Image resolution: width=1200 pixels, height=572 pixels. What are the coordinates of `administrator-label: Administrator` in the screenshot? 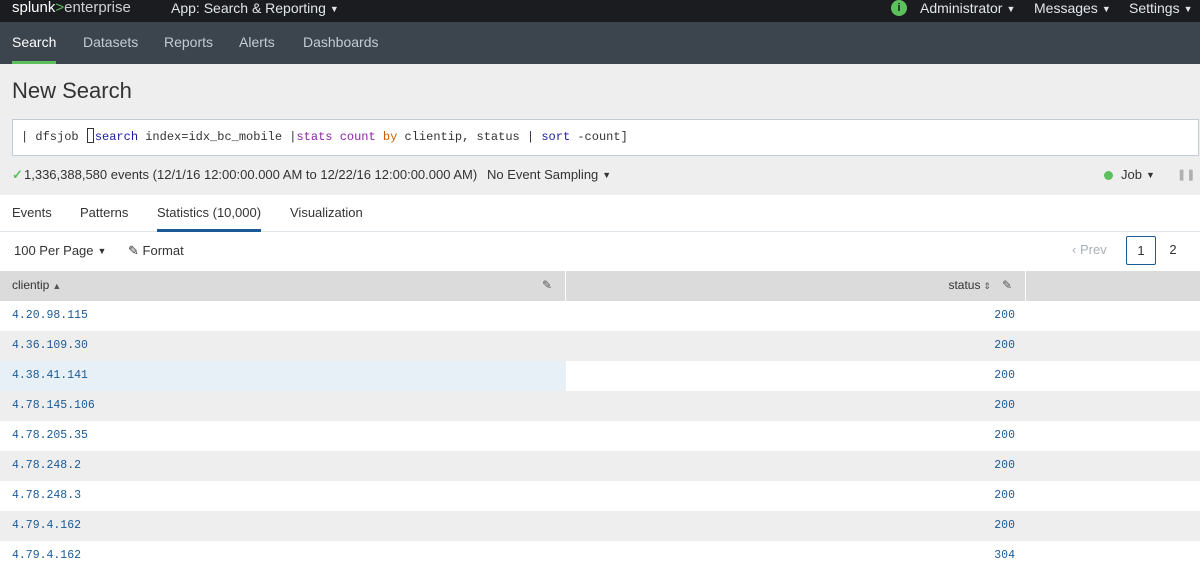 It's located at (961, 8).